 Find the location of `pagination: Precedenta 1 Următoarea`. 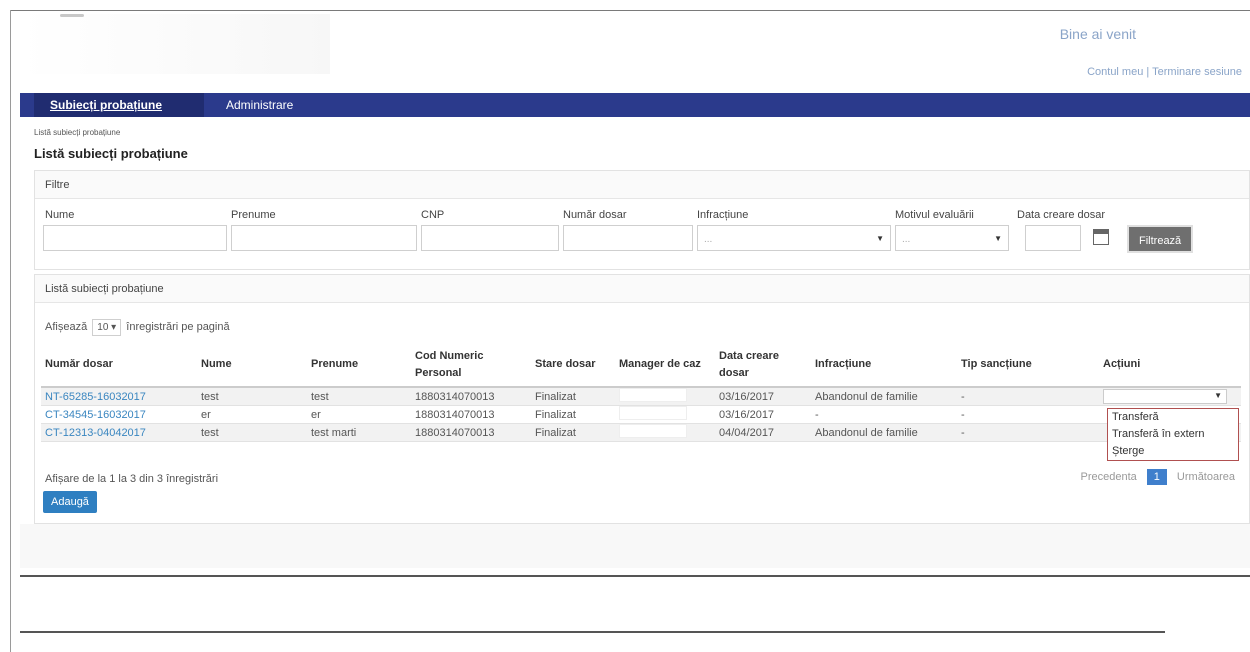

pagination: Precedenta 1 Următoarea is located at coordinates (1158, 477).